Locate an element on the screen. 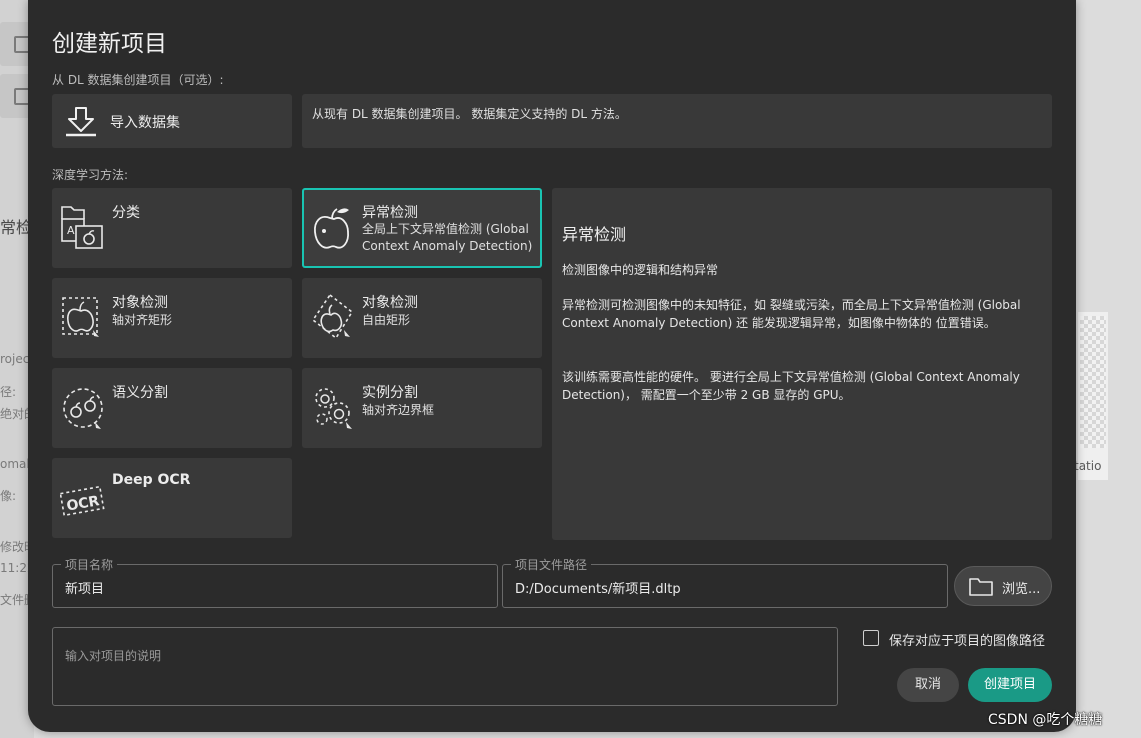  save-image-paths-label: 保存对应于项目的图像路径 is located at coordinates (967, 639).